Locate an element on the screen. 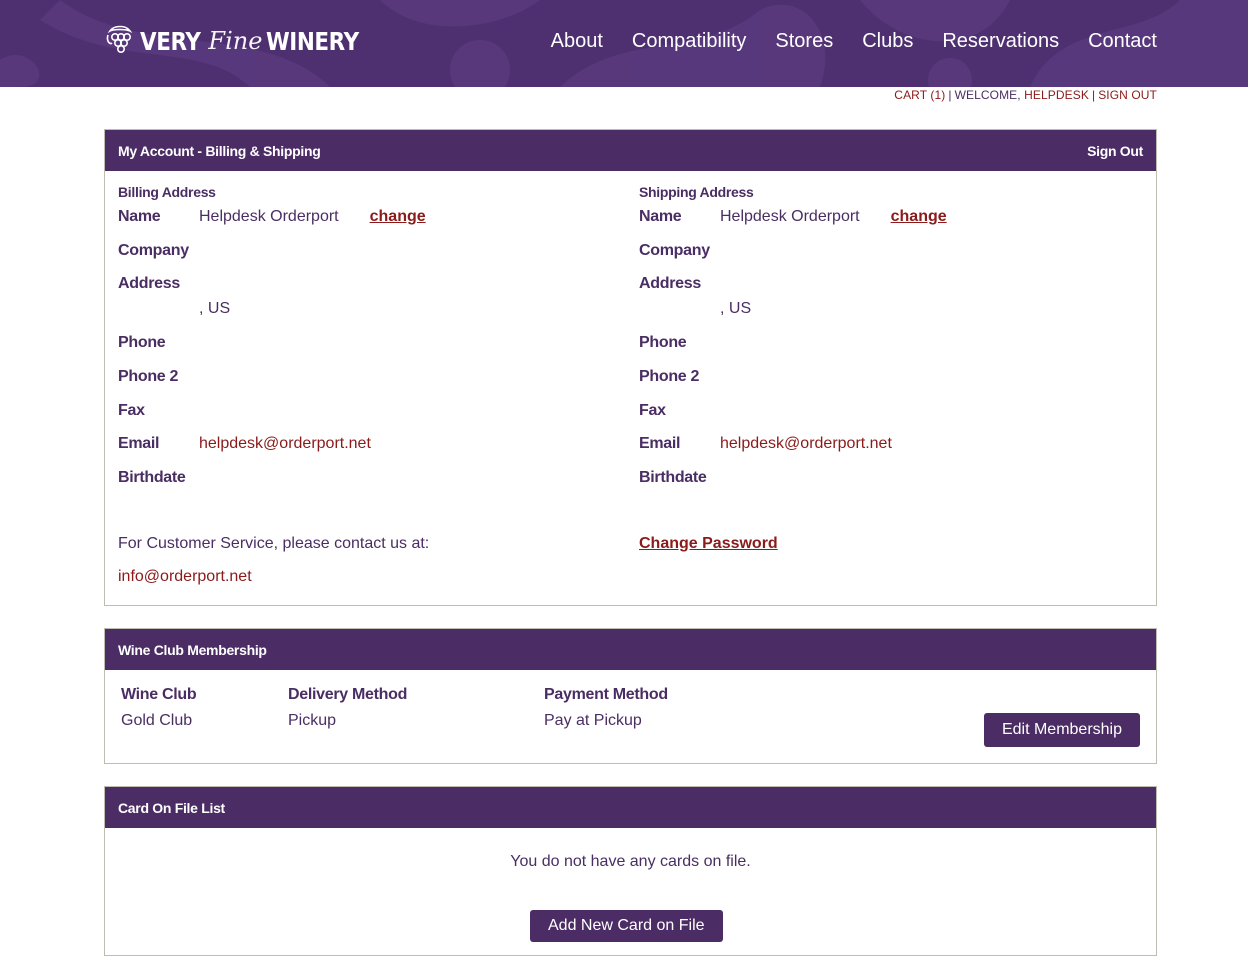 The width and height of the screenshot is (1248, 956). shipping-address-value: , US is located at coordinates (736, 308).